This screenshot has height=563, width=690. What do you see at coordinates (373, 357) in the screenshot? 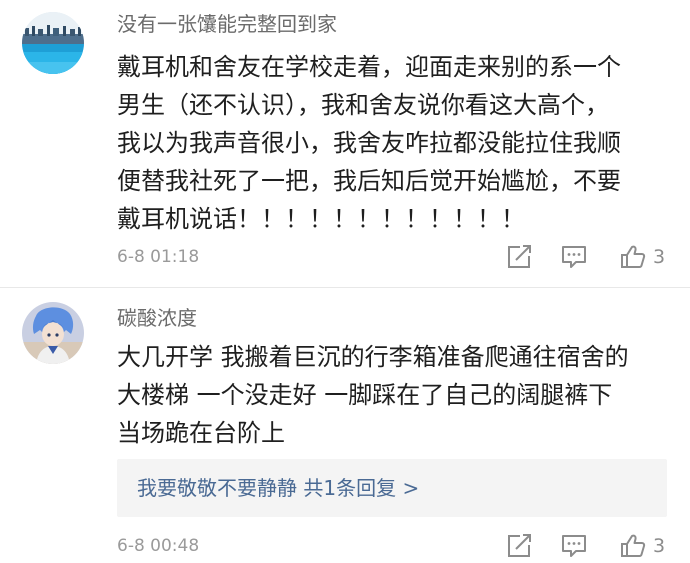
I see `comment-text-line: 大几开学 我搬着巨沉的行李箱准备爬通往宿舍的` at bounding box center [373, 357].